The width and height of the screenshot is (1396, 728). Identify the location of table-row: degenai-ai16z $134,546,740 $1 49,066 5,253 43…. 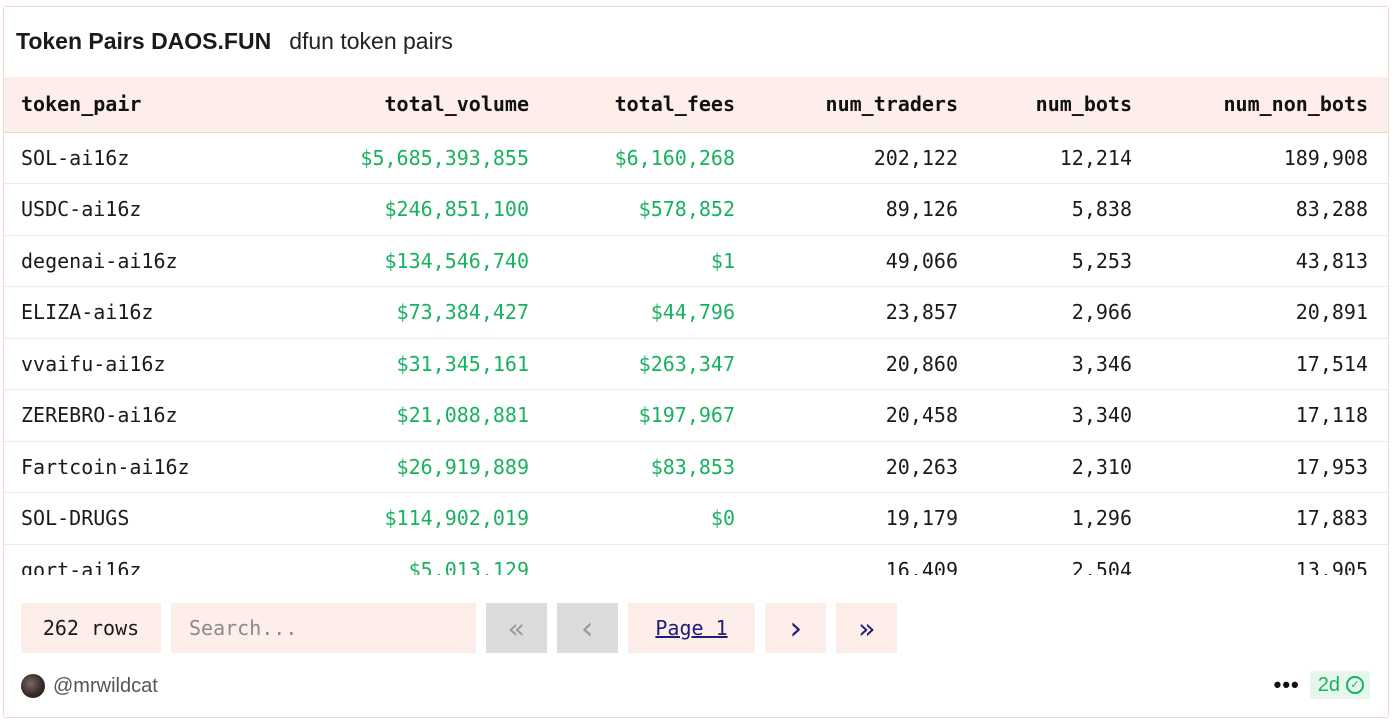
(696, 261).